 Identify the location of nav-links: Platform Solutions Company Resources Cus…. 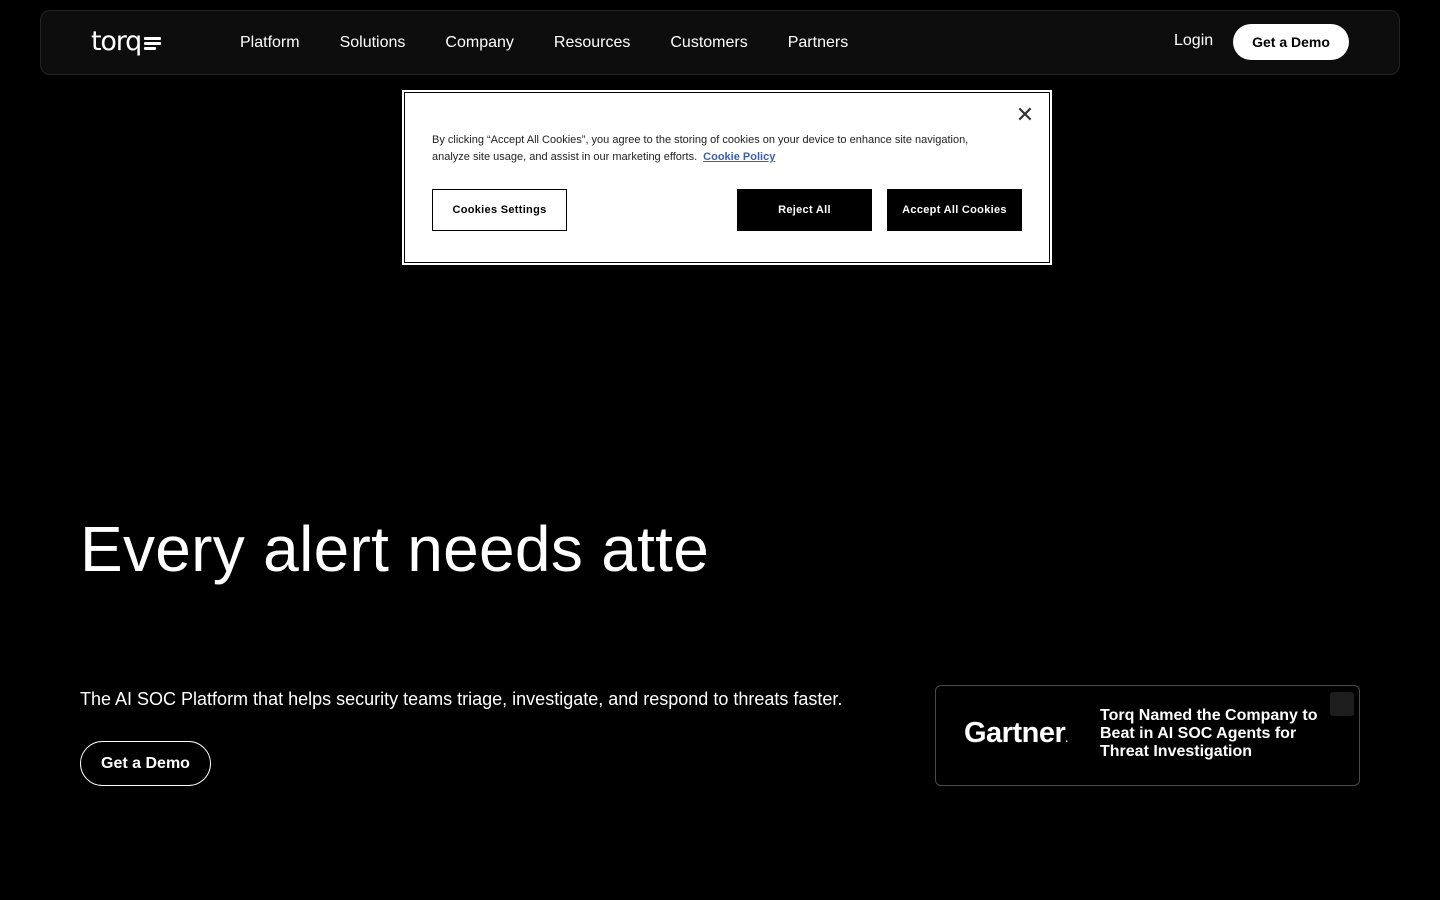
(564, 42).